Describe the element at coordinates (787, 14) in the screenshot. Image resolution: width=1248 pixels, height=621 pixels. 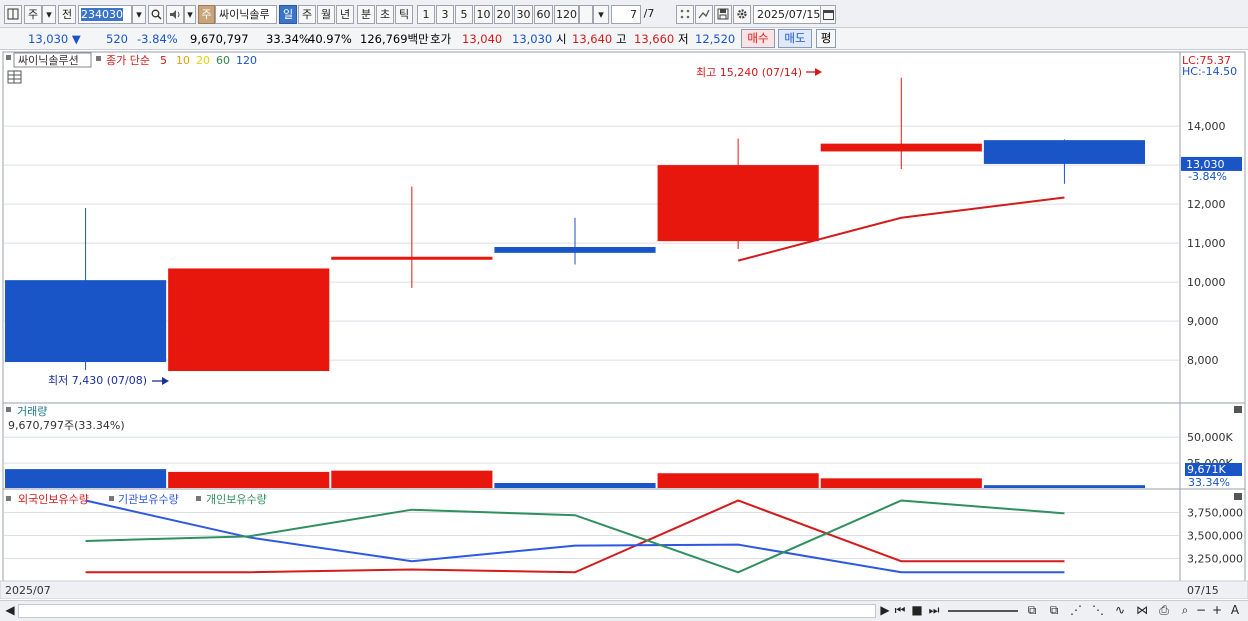
I see `date-input: 2025/07/15` at that location.